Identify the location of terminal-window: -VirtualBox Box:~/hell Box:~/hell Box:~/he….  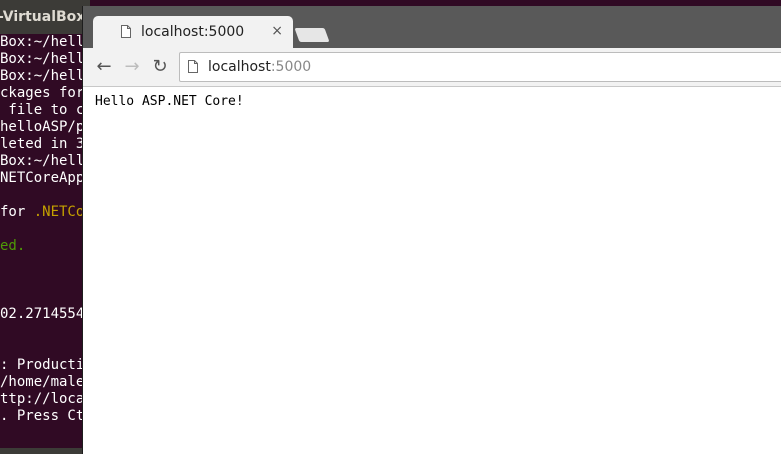
(45, 227).